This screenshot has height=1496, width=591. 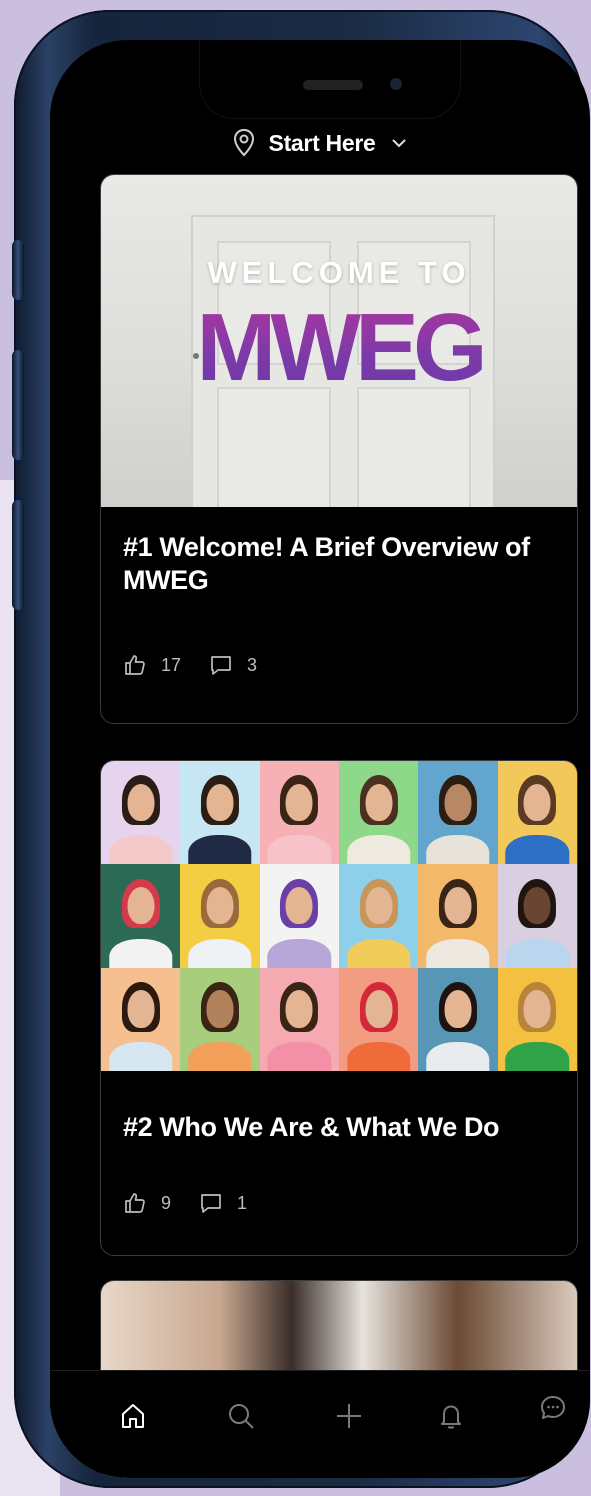 What do you see at coordinates (242, 1202) in the screenshot?
I see `comment-count: 1` at bounding box center [242, 1202].